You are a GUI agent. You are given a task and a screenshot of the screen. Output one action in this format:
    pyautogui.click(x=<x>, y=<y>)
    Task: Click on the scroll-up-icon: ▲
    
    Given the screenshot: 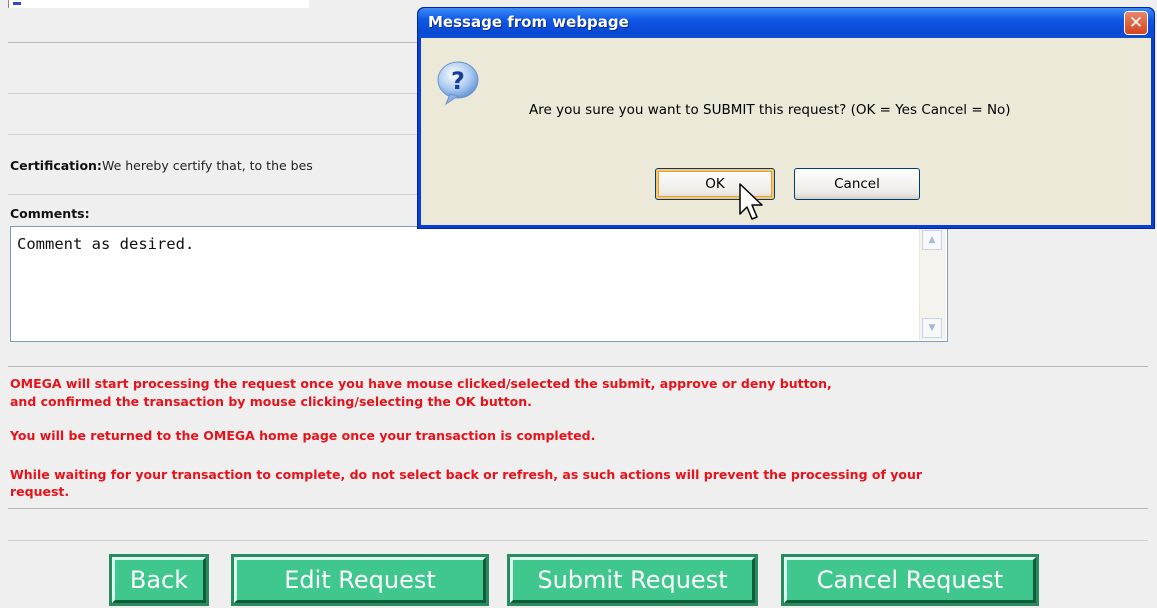 What is the action you would take?
    pyautogui.click(x=932, y=240)
    